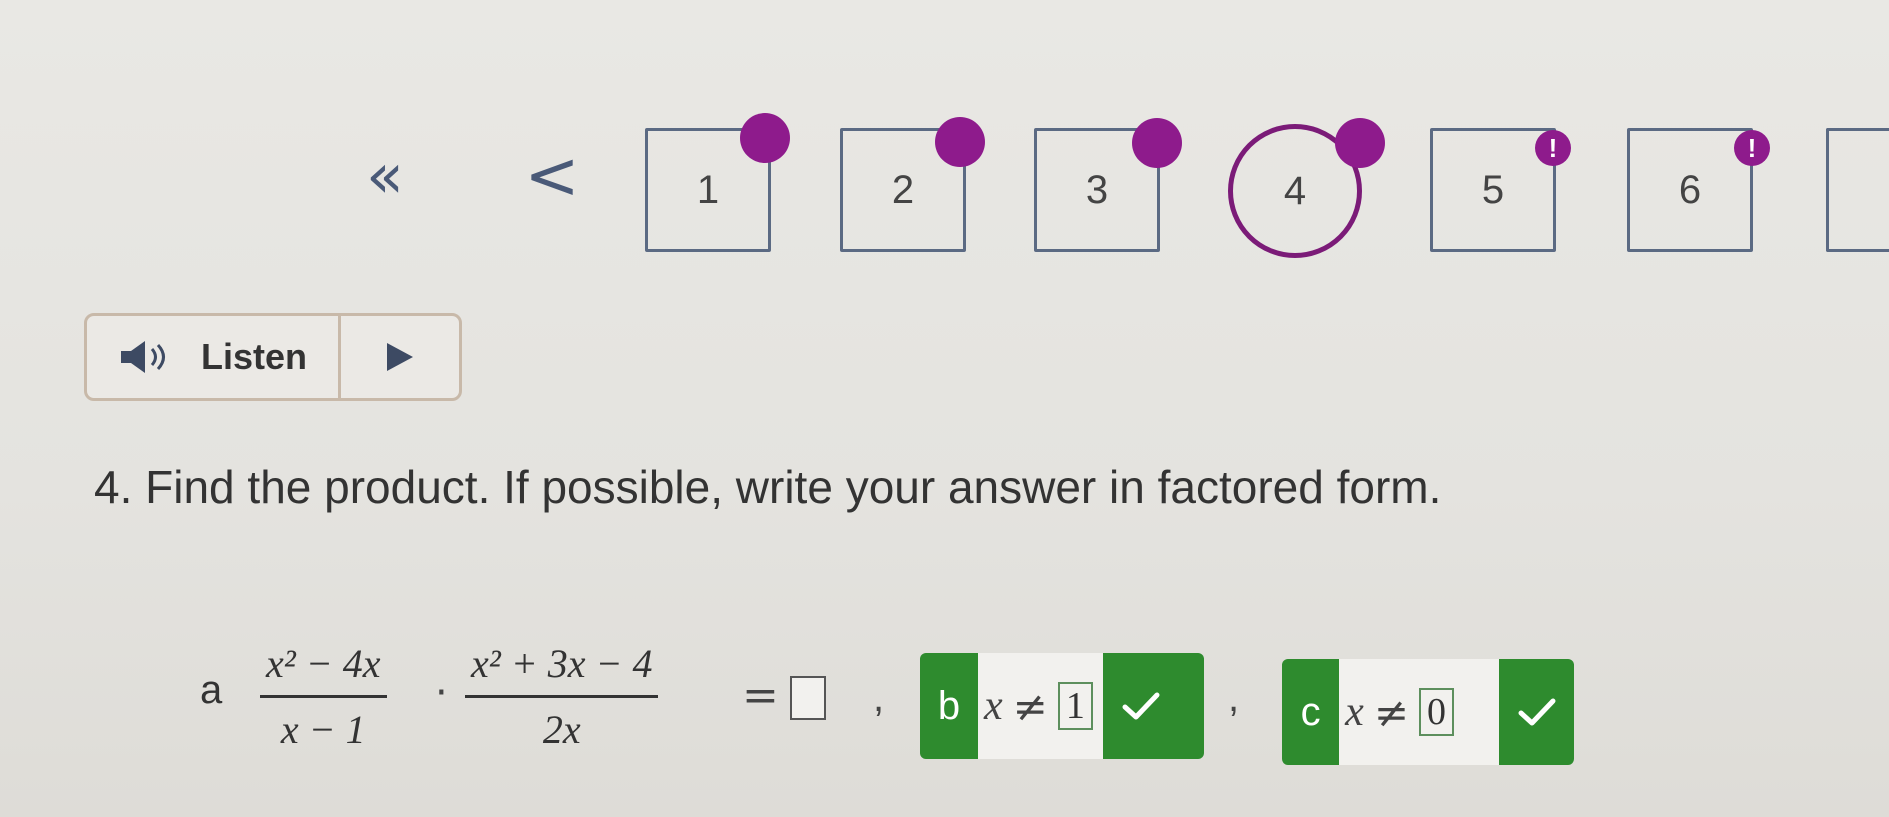 The height and width of the screenshot is (817, 1889). I want to click on part-b-relation: ≠, so click(1030, 706).